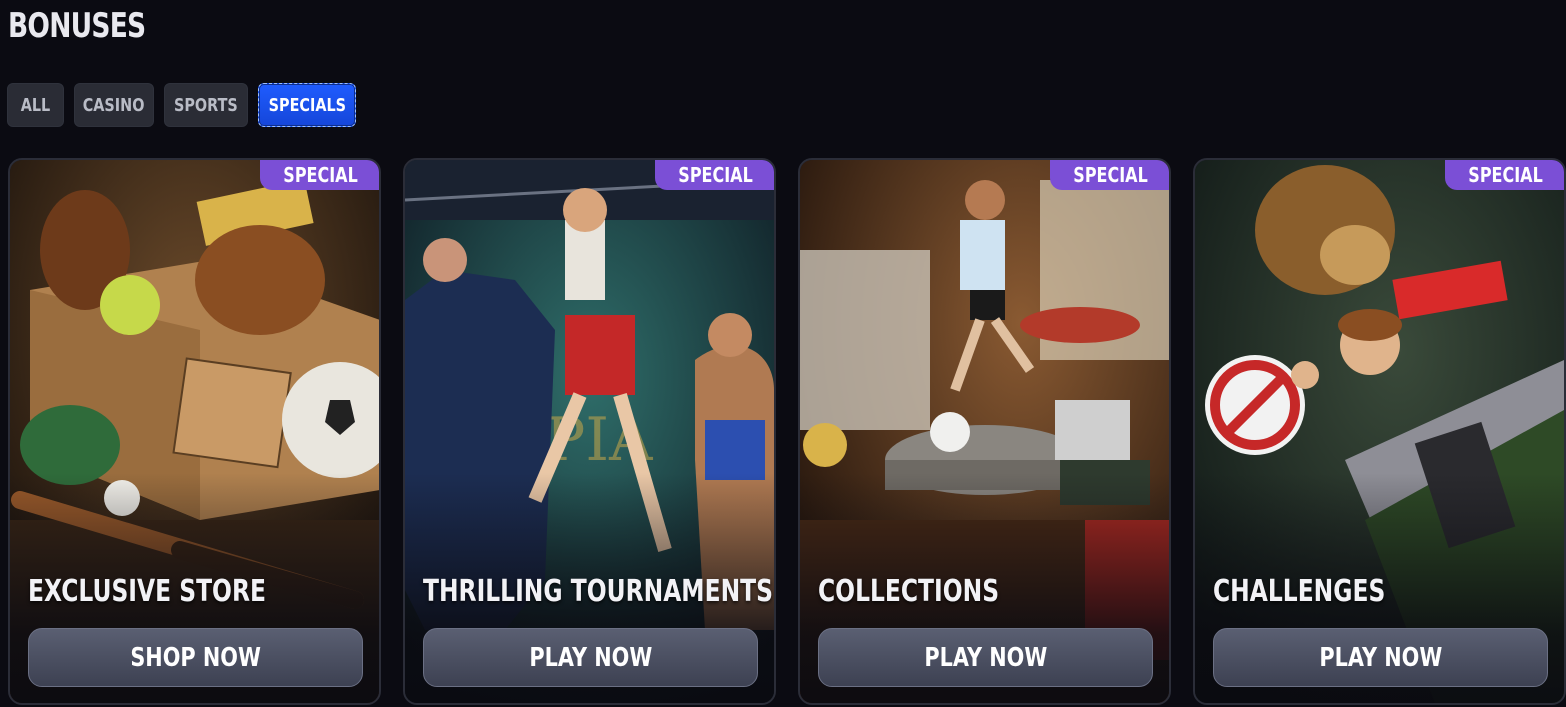 This screenshot has height=707, width=1566. I want to click on tab-specials: SPECIALS, so click(307, 105).